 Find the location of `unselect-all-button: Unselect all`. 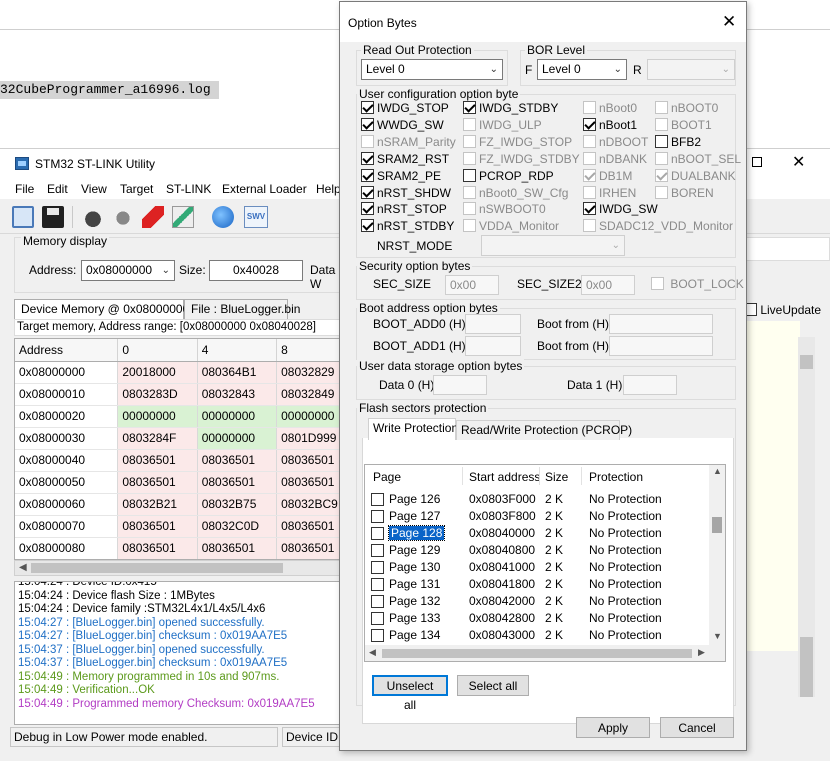

unselect-all-button: Unselect all is located at coordinates (410, 693).